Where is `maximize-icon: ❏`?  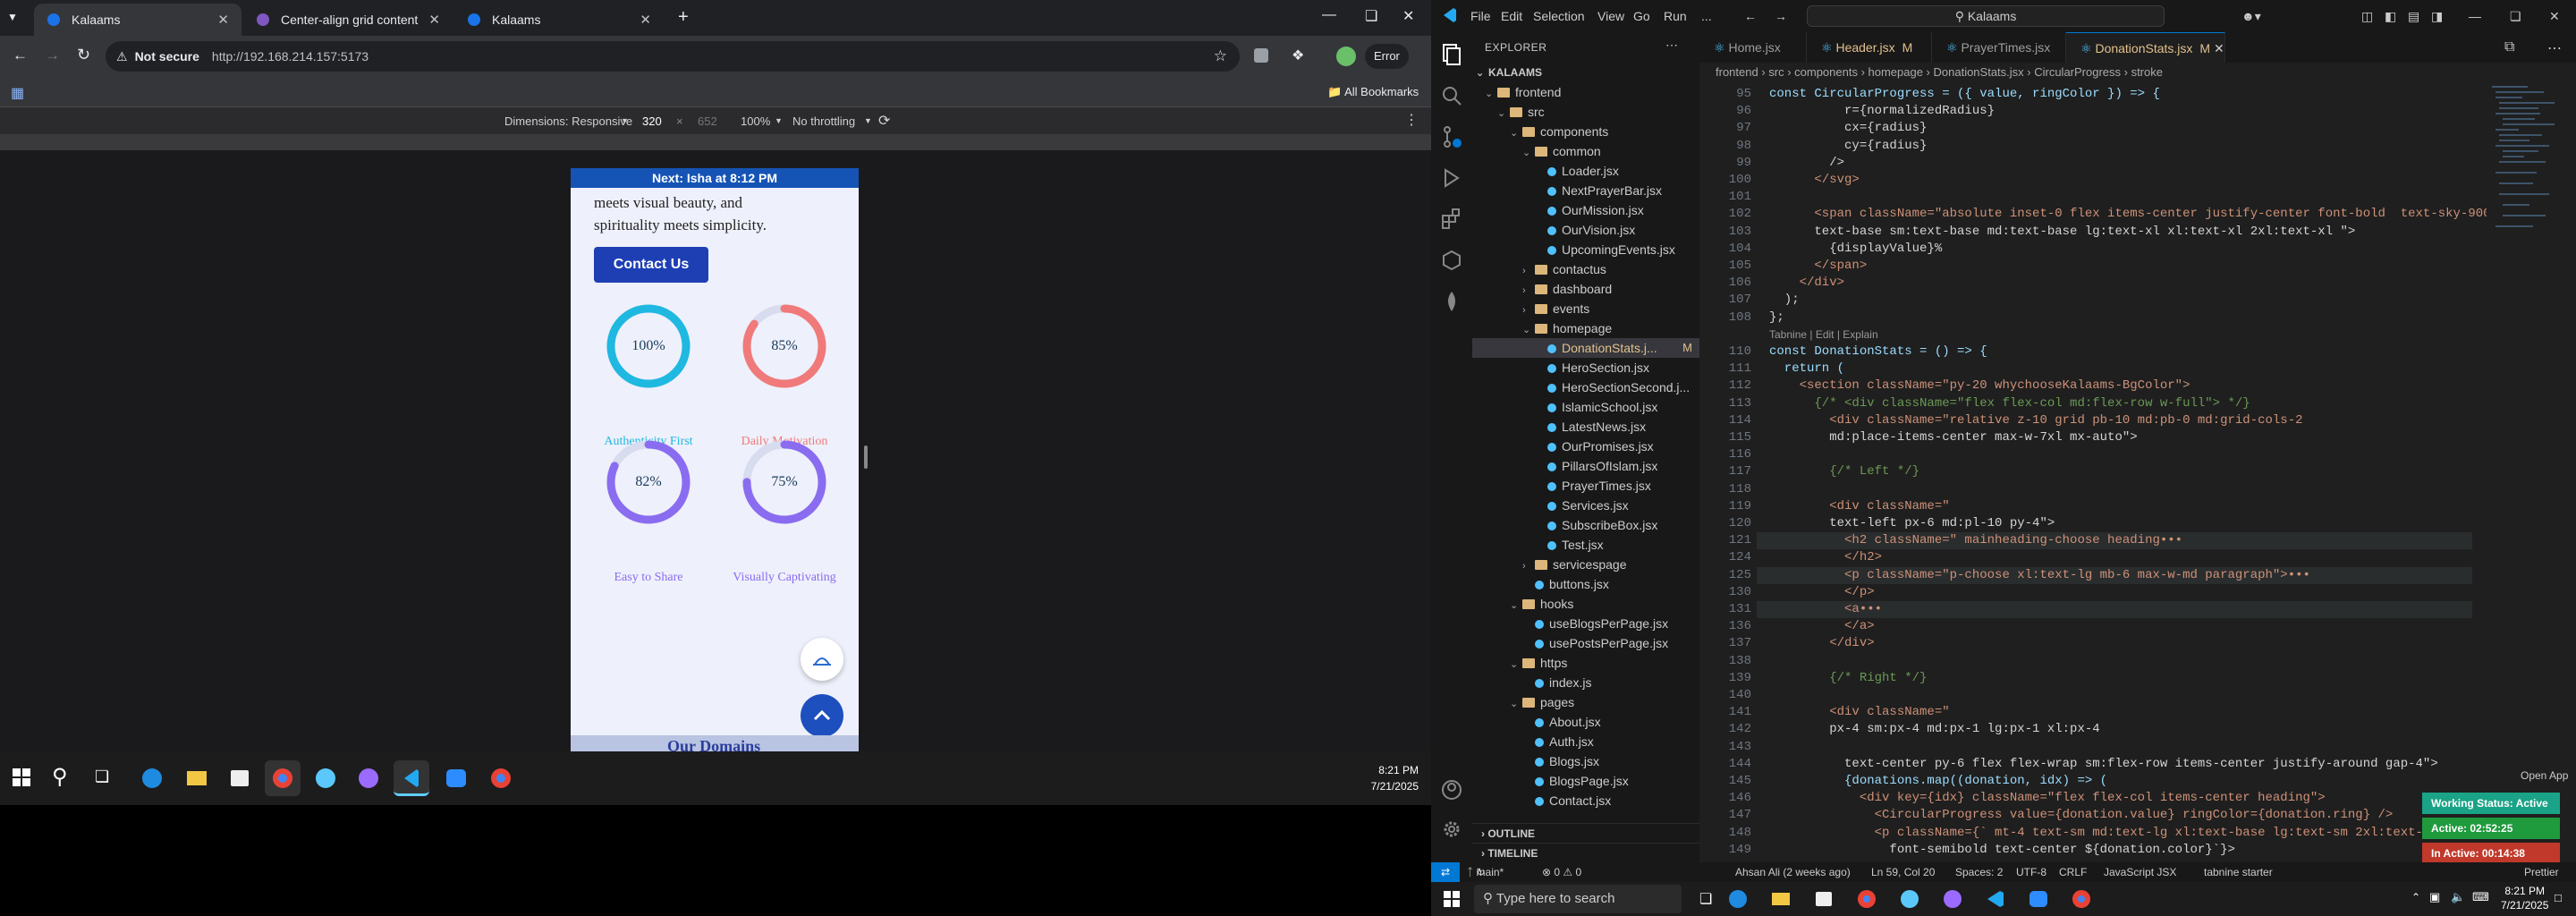
maximize-icon: ❏ is located at coordinates (1371, 16).